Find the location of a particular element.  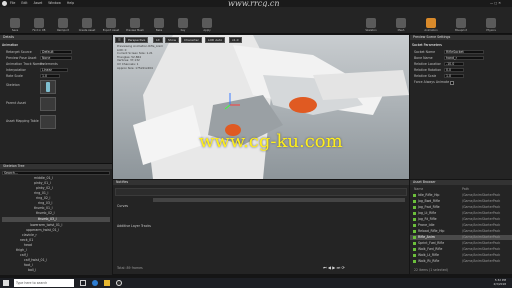

animation-mode-button: Animation is located at coordinates (431, 26).